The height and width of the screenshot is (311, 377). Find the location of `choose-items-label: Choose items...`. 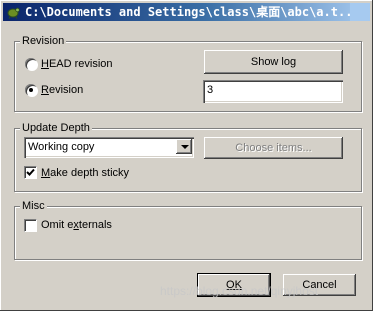

choose-items-label: Choose items... is located at coordinates (273, 148).